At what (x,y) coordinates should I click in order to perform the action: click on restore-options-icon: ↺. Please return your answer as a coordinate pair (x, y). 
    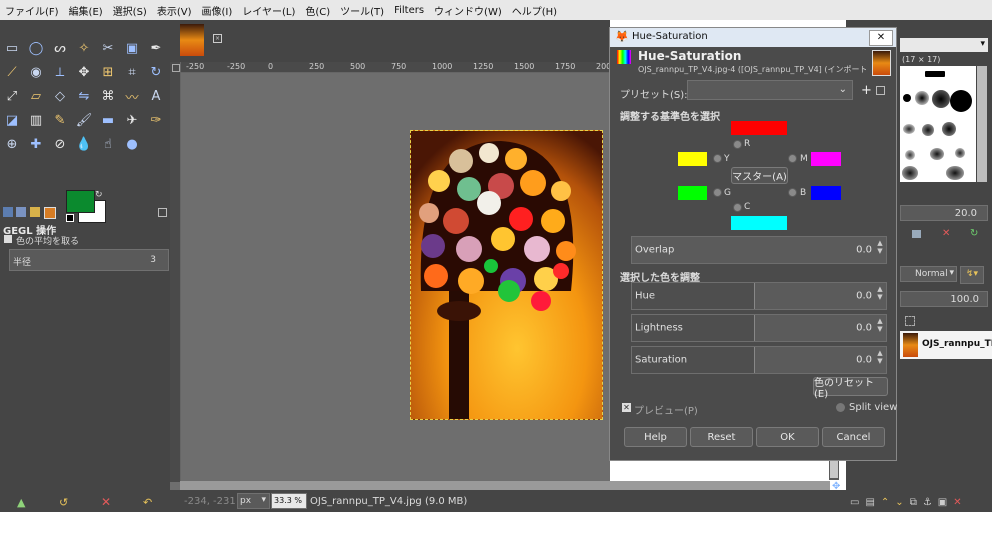
    Looking at the image, I should click on (63, 502).